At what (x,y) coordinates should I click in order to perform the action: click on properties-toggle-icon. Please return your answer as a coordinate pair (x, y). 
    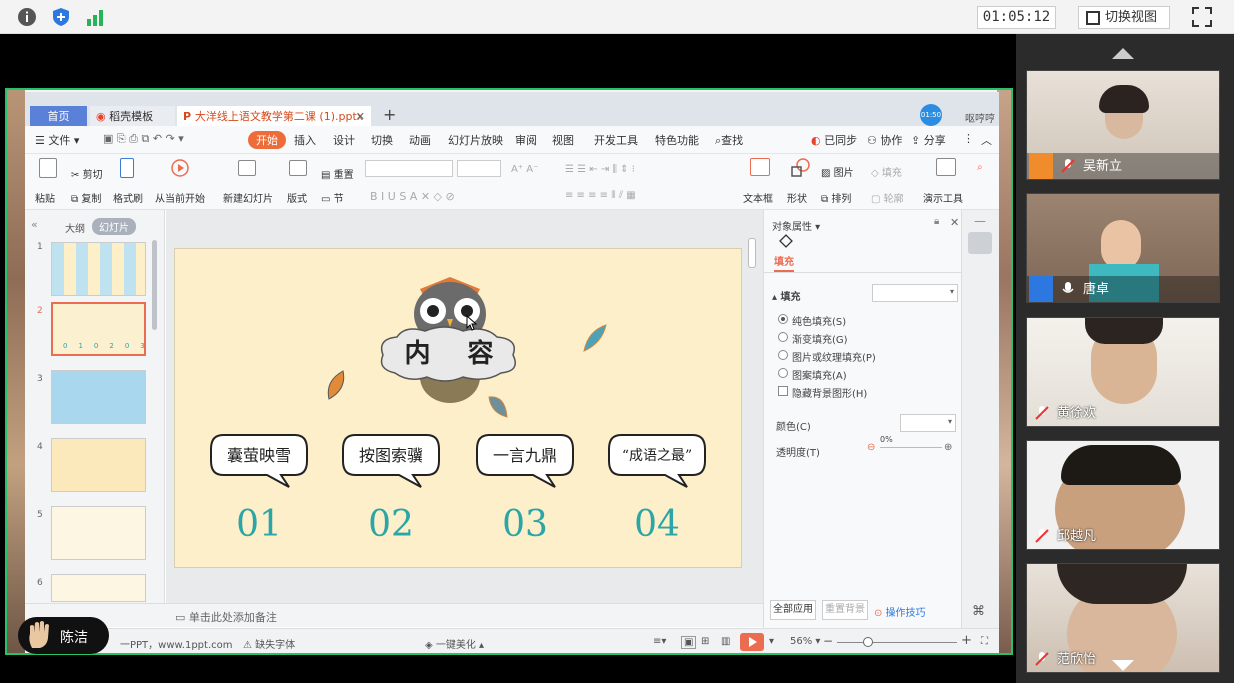
    Looking at the image, I should click on (980, 243).